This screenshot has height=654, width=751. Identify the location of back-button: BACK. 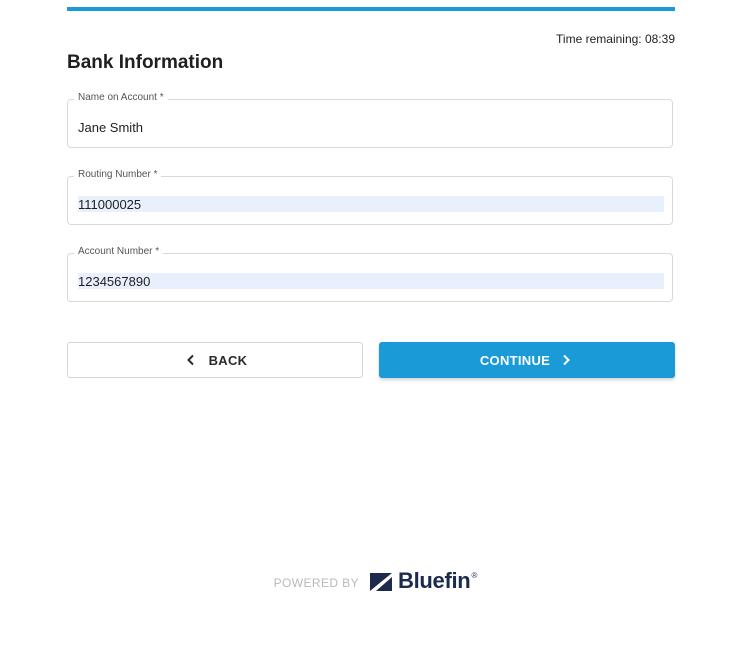
(215, 360).